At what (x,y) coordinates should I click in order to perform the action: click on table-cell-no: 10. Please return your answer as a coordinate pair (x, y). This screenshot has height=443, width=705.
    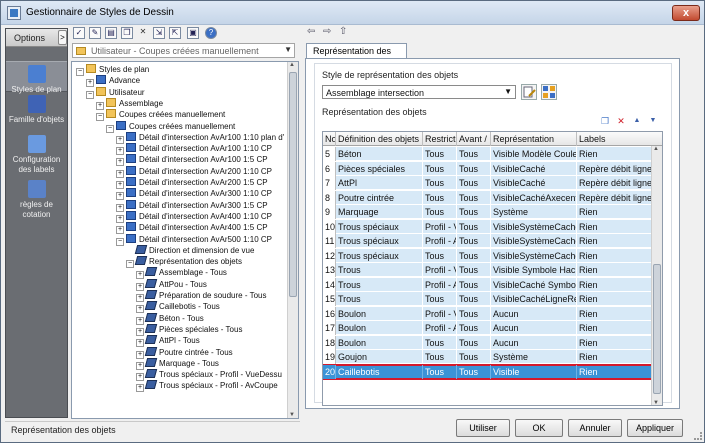
    Looking at the image, I should click on (329, 226).